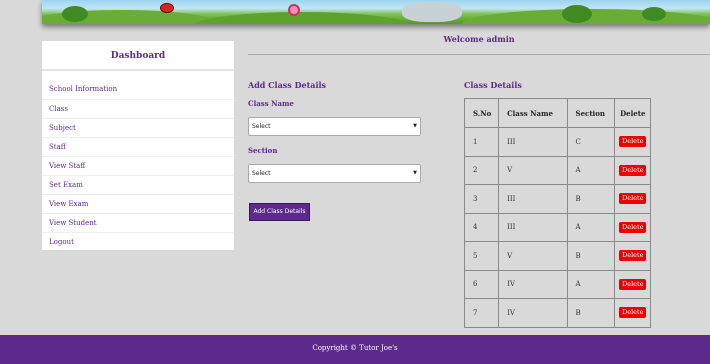  Describe the element at coordinates (432, 12) in the screenshot. I see `rock-illustration` at that location.